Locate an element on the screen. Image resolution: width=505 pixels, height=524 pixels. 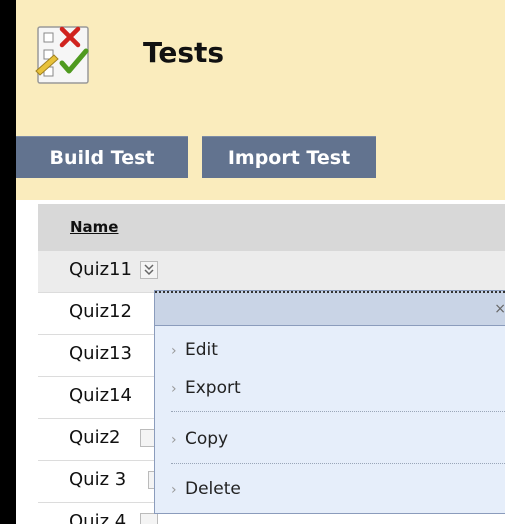
close-icon: × is located at coordinates (499, 309).